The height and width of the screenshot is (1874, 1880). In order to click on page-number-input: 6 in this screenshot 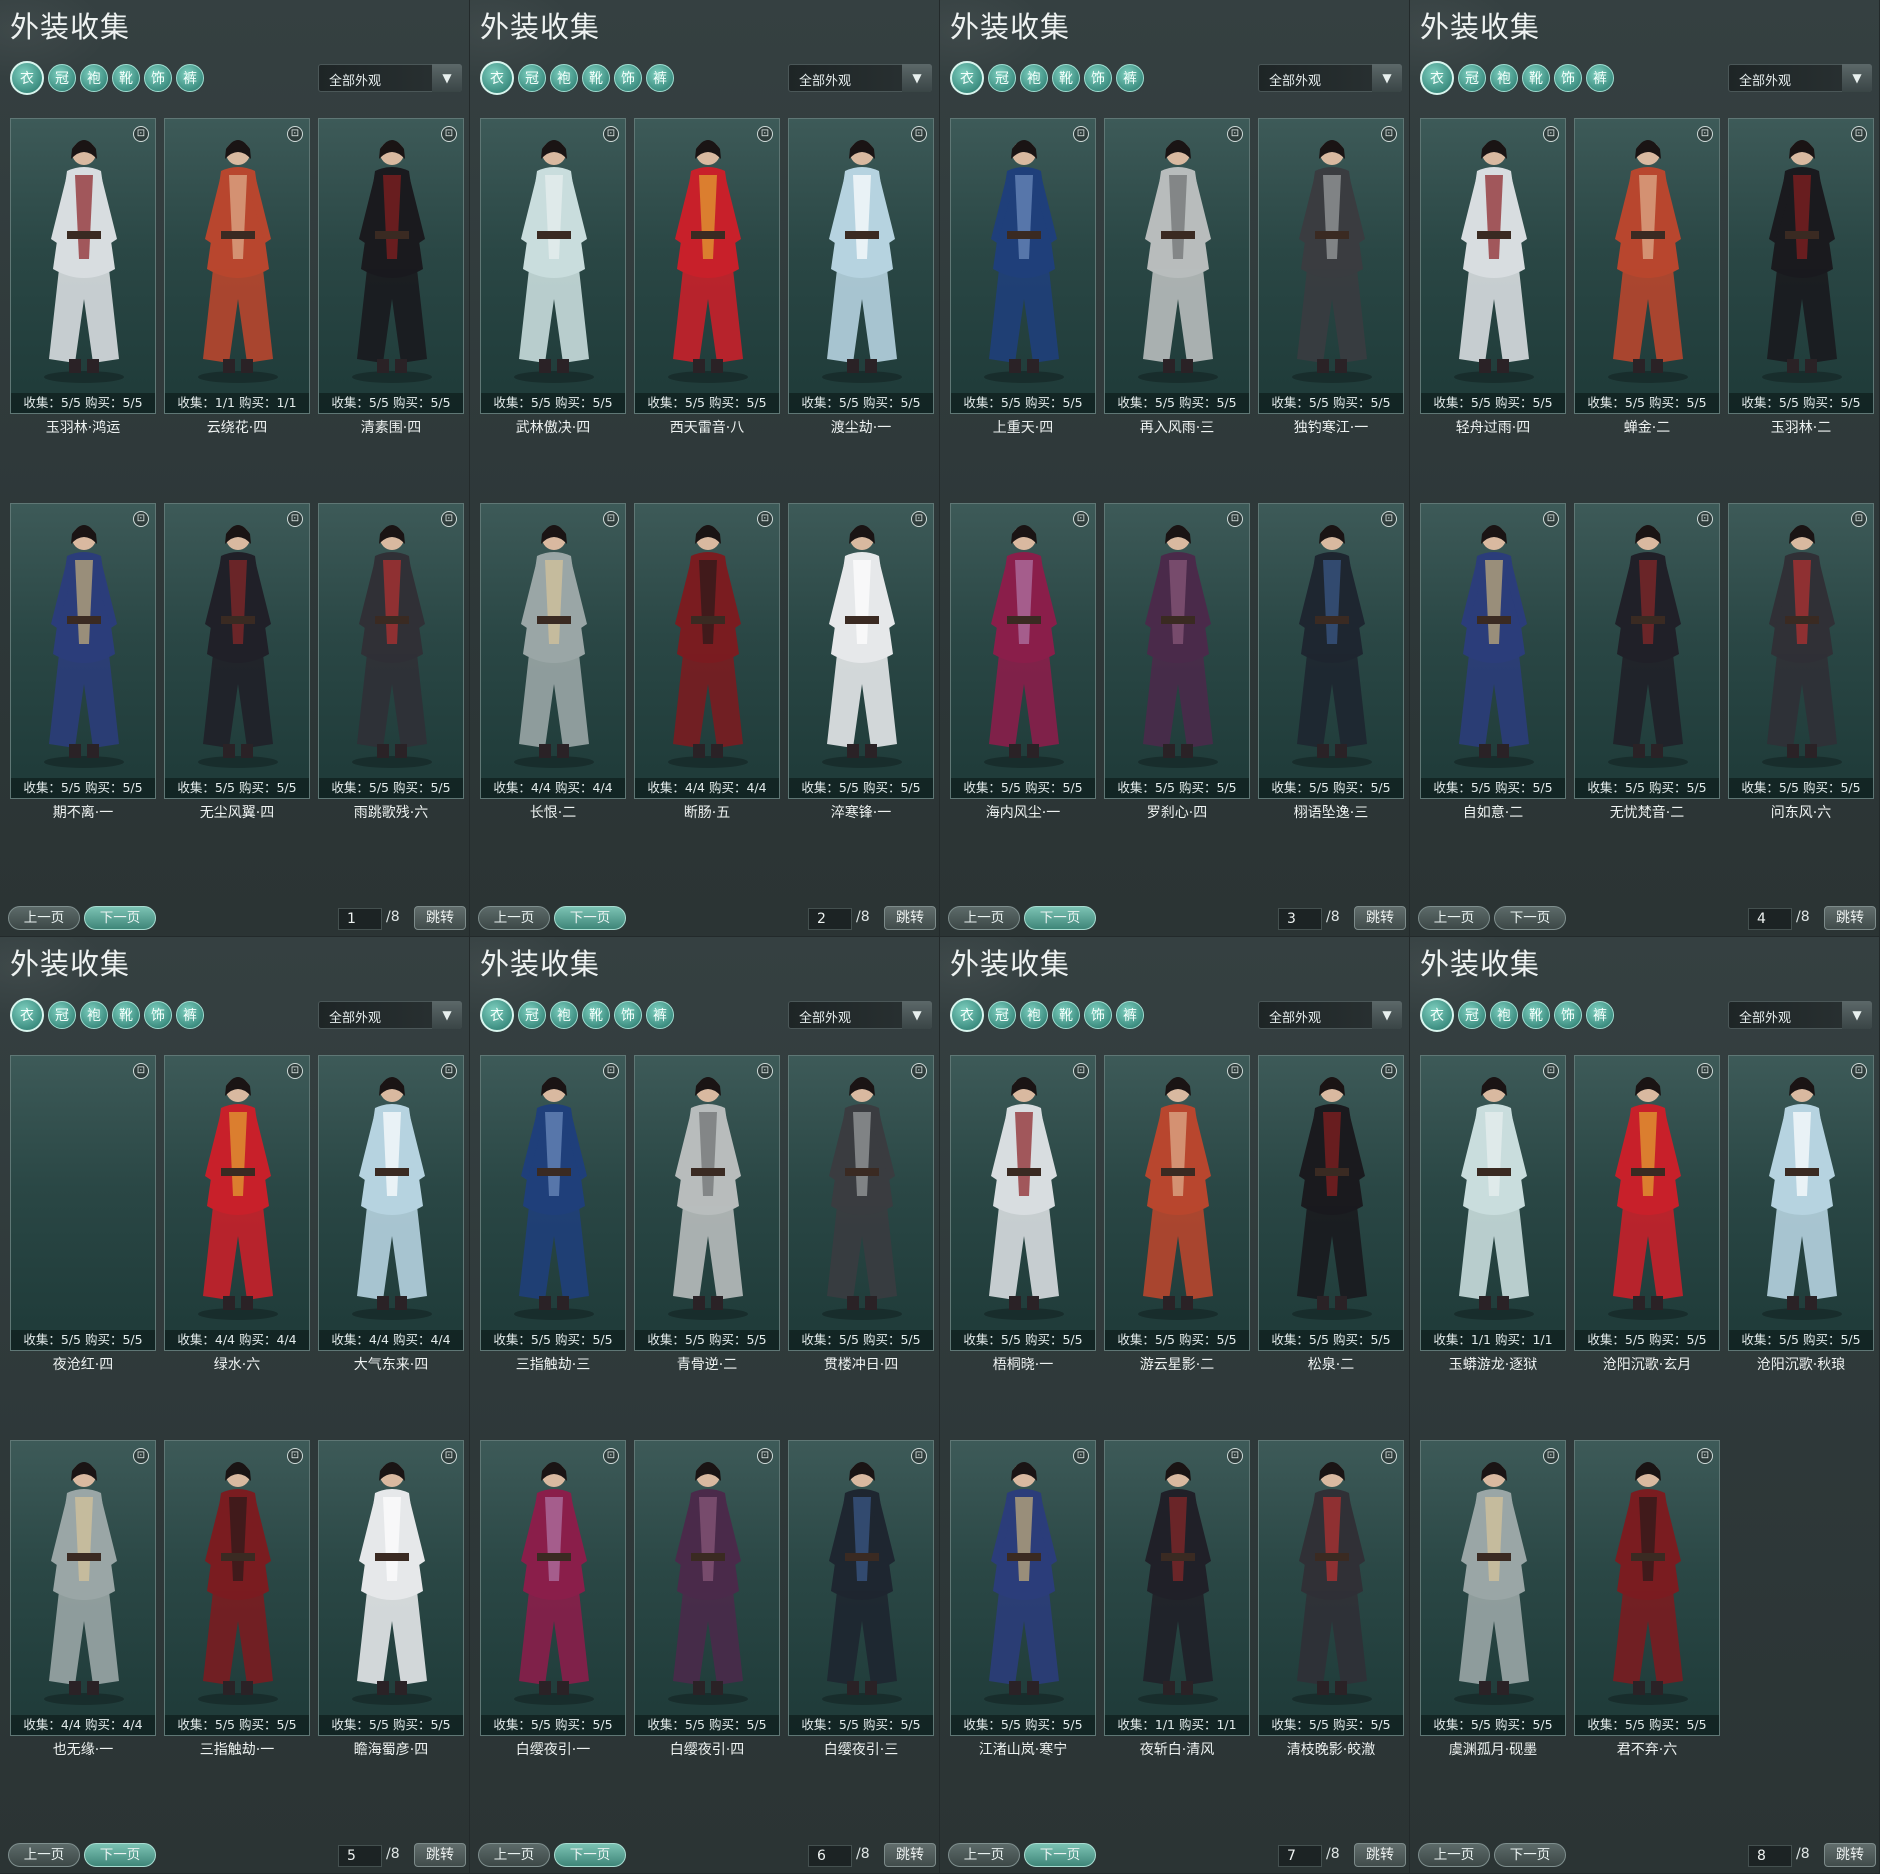, I will do `click(830, 1856)`.